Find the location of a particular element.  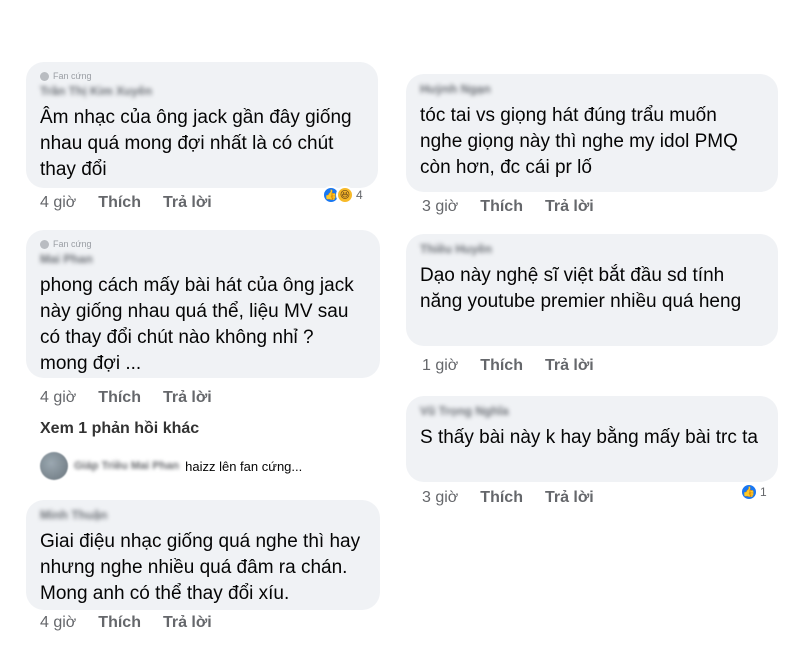

comment-time: 1 giờ is located at coordinates (440, 366).